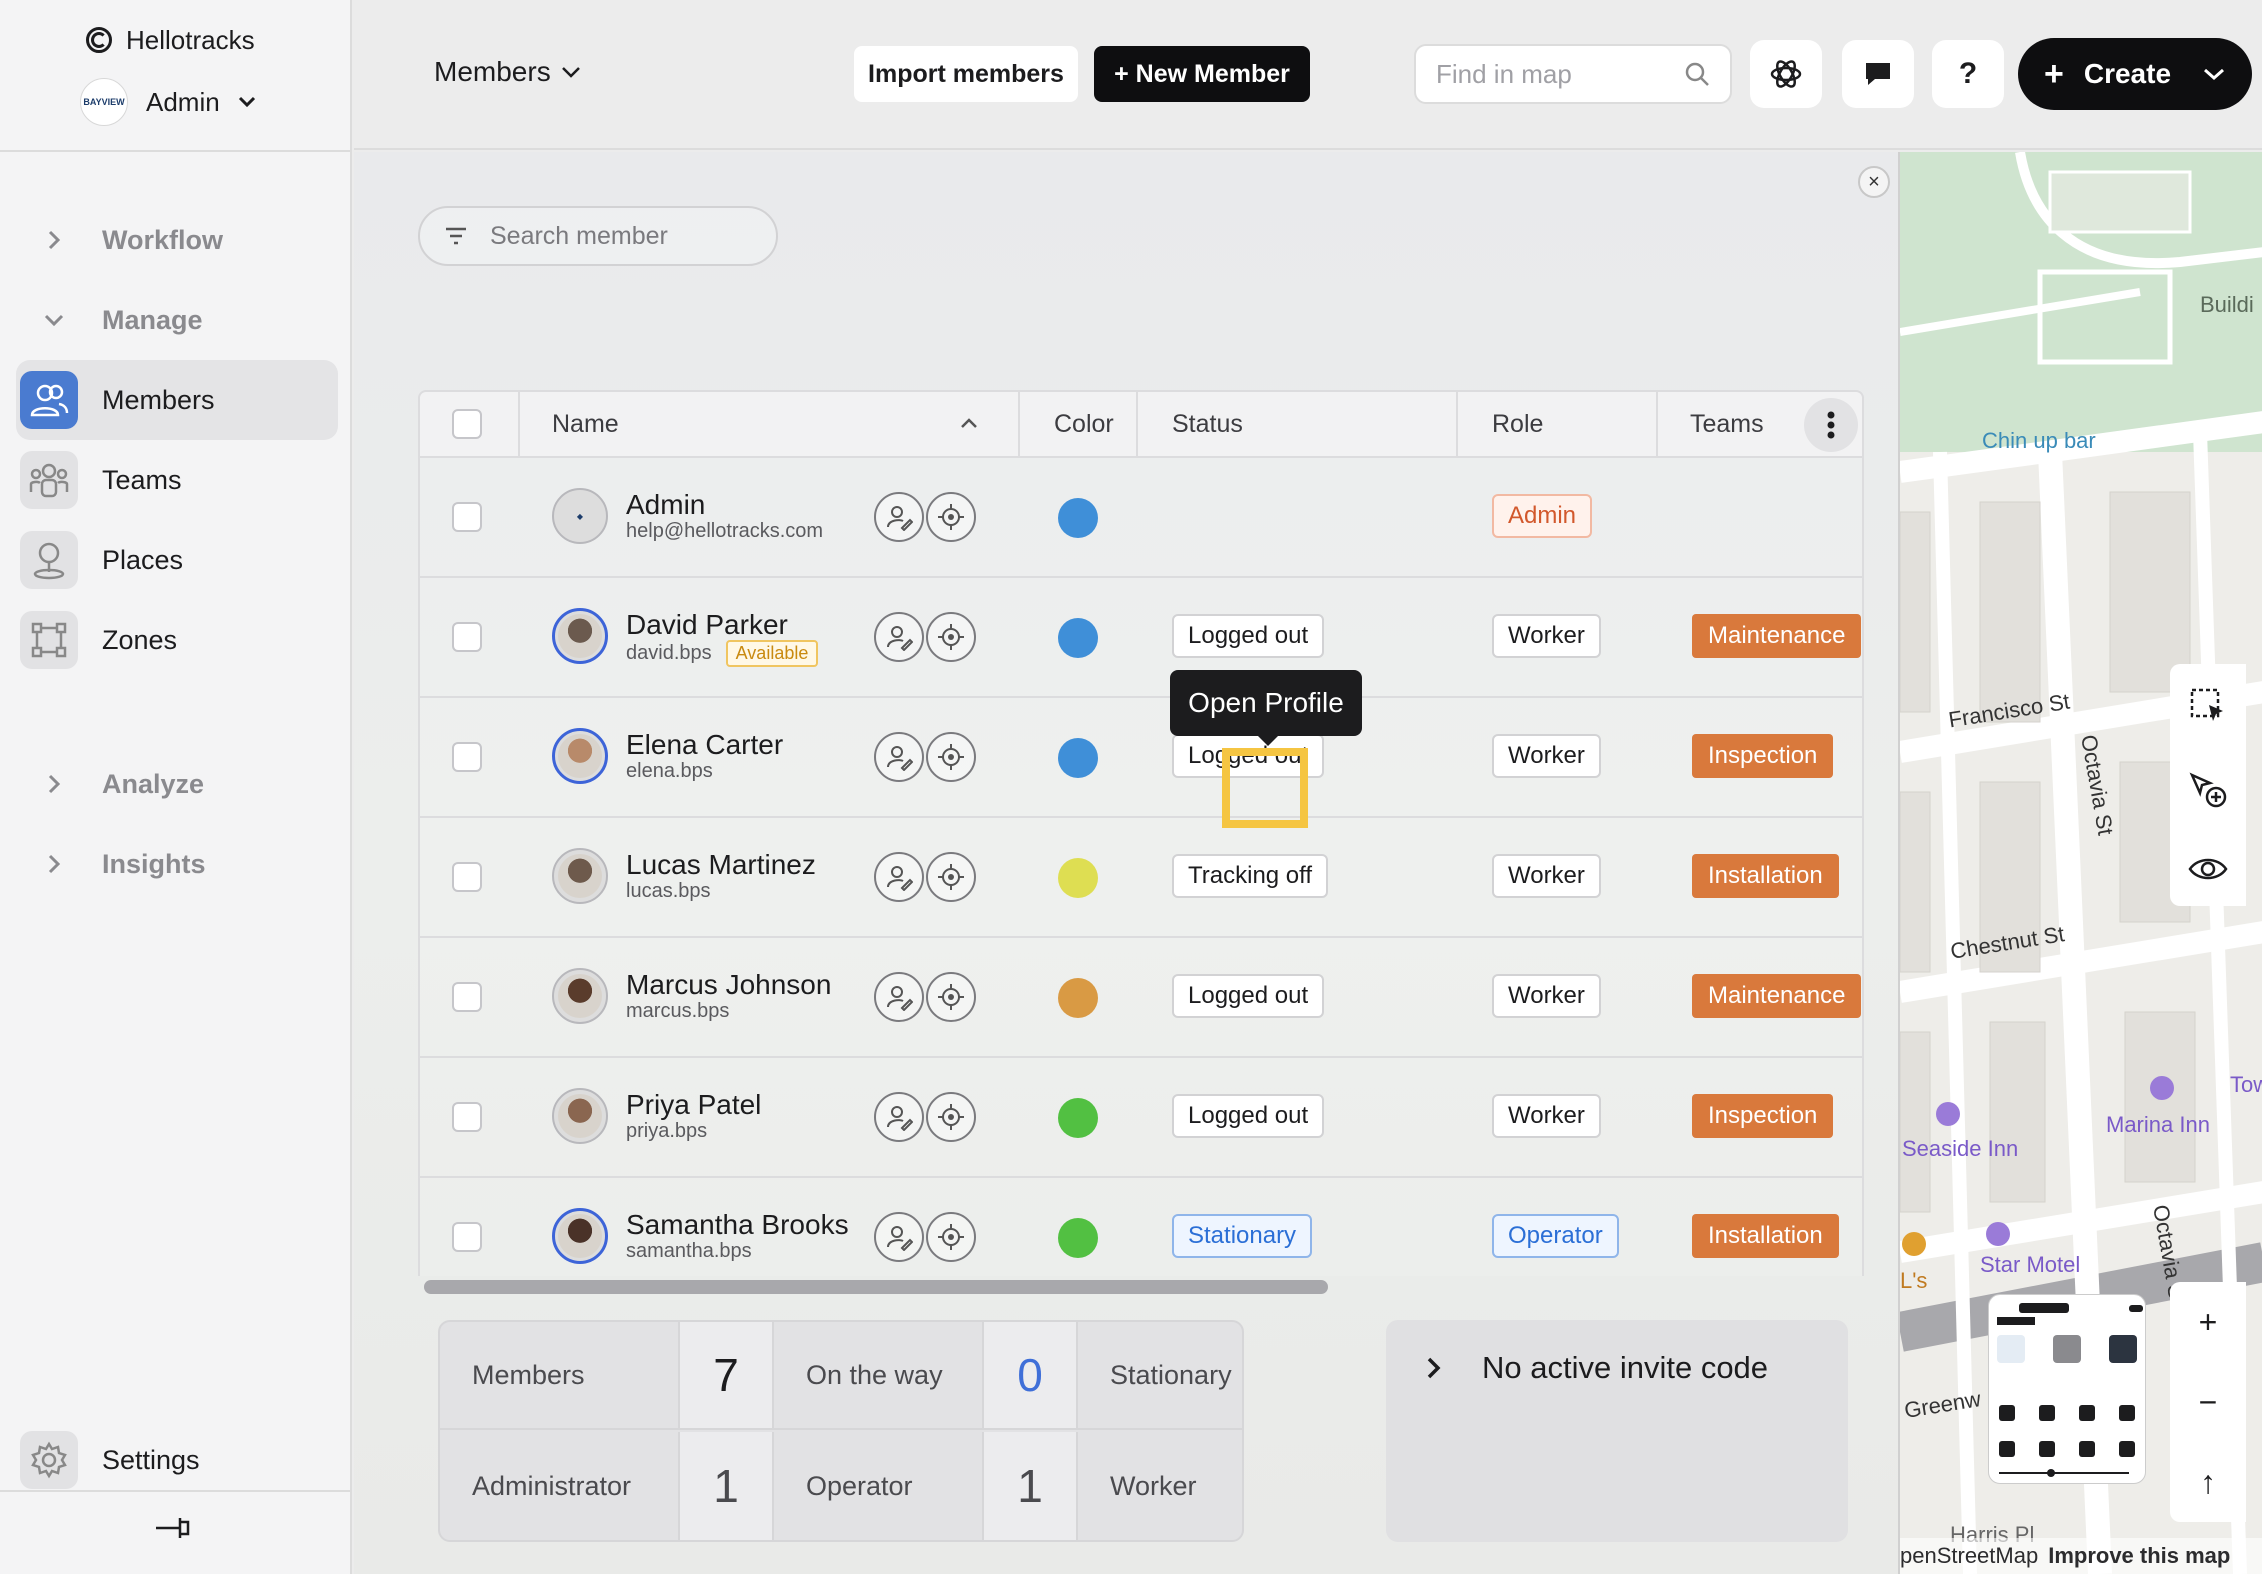 The width and height of the screenshot is (2262, 1574). I want to click on close-panel-button: ×, so click(1874, 182).